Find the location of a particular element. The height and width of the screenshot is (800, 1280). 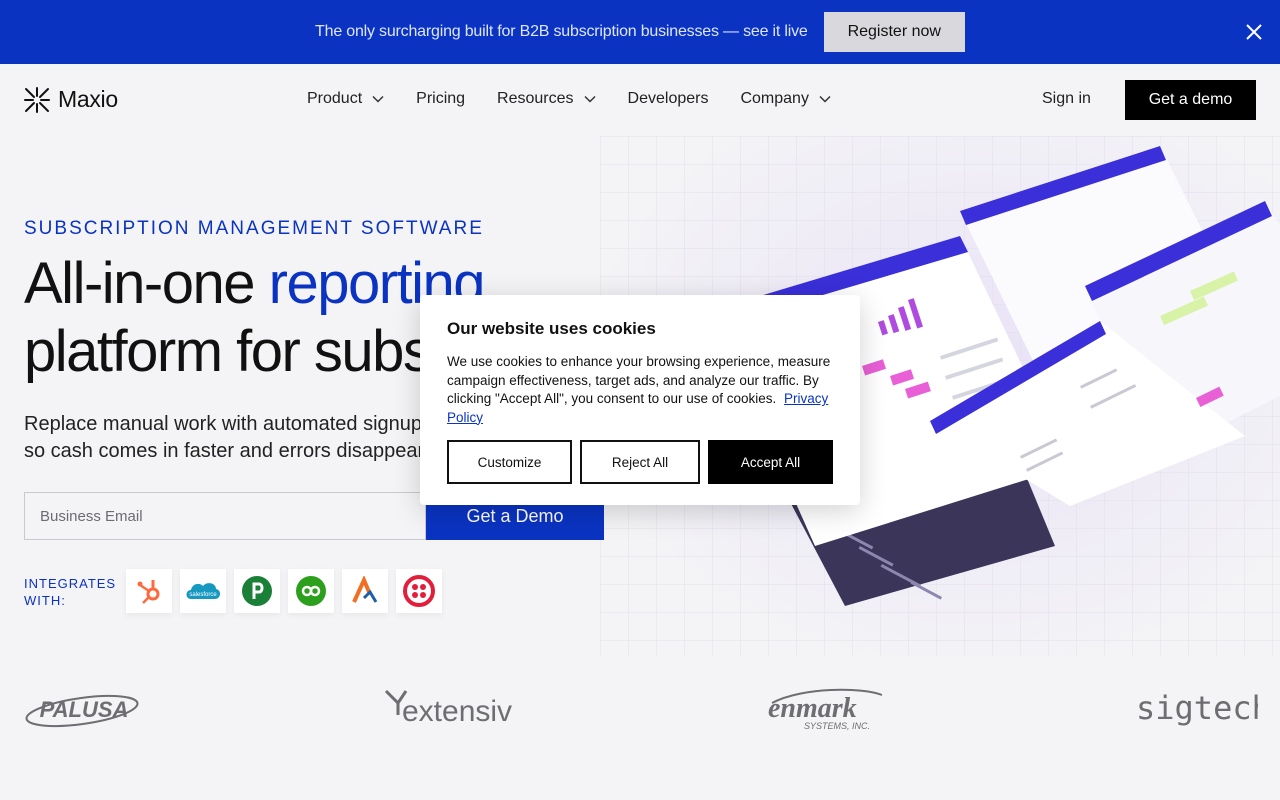

salesforce-icon: salesforce is located at coordinates (203, 591).